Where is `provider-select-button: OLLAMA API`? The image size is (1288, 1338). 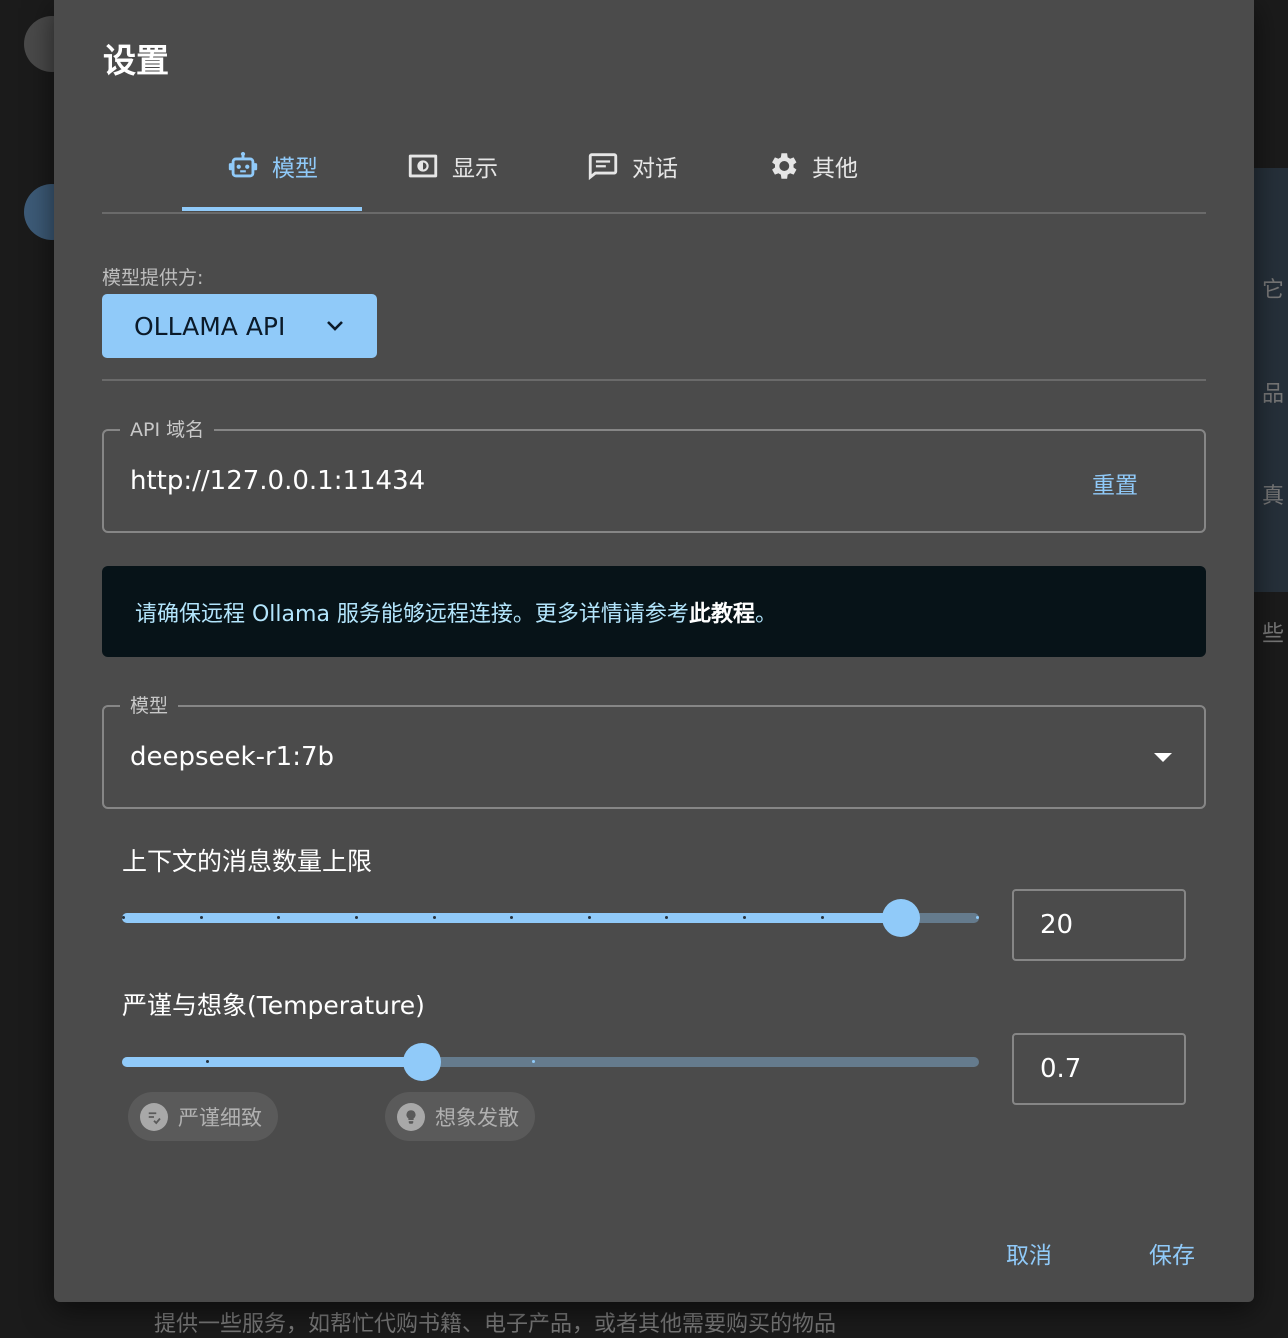 provider-select-button: OLLAMA API is located at coordinates (239, 326).